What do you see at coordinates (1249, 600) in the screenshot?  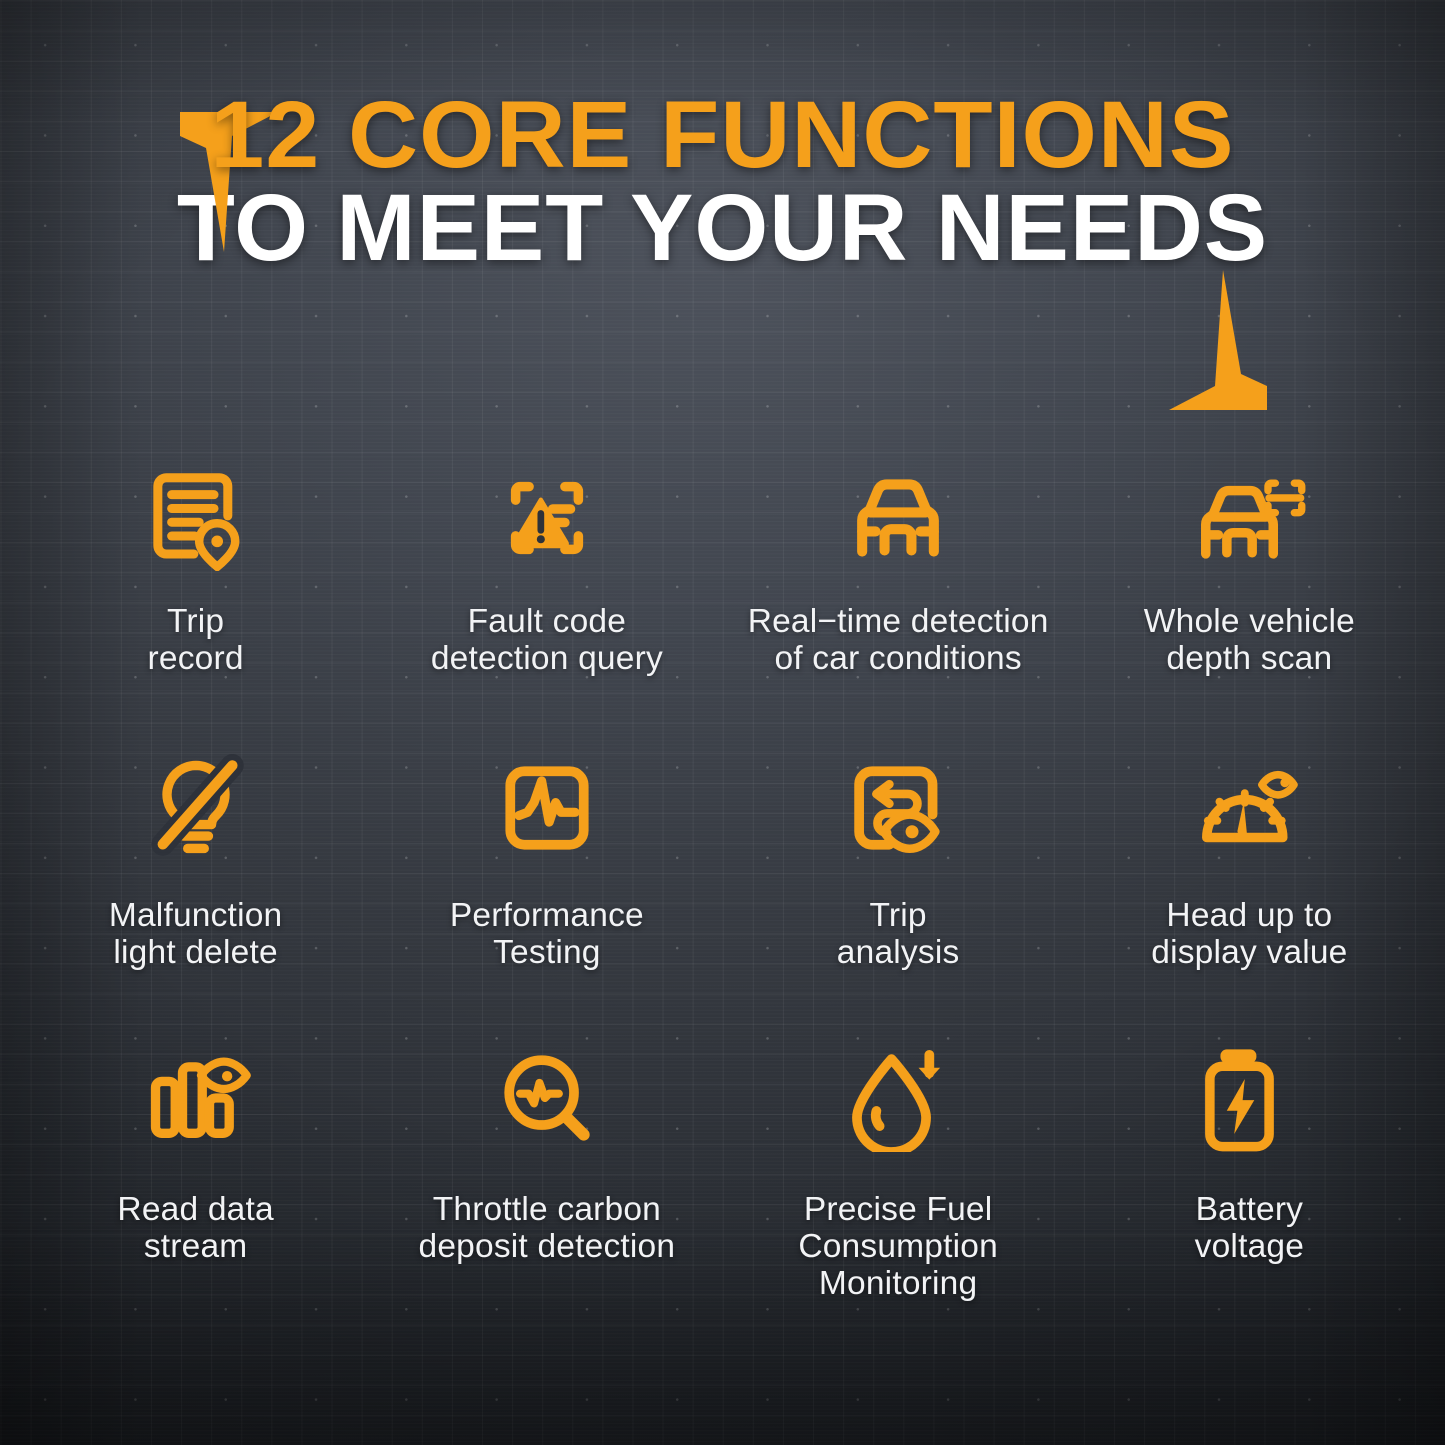 I see `feature-item-whole-vehicle-scan: Whole vehicle depth scan` at bounding box center [1249, 600].